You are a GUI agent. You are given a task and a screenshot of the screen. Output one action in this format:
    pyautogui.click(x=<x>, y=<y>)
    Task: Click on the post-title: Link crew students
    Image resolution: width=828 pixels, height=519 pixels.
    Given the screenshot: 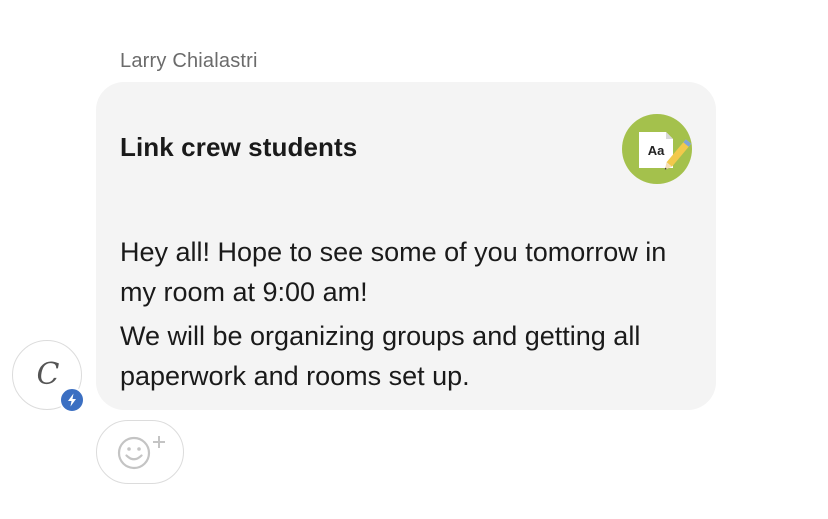 What is the action you would take?
    pyautogui.click(x=239, y=147)
    